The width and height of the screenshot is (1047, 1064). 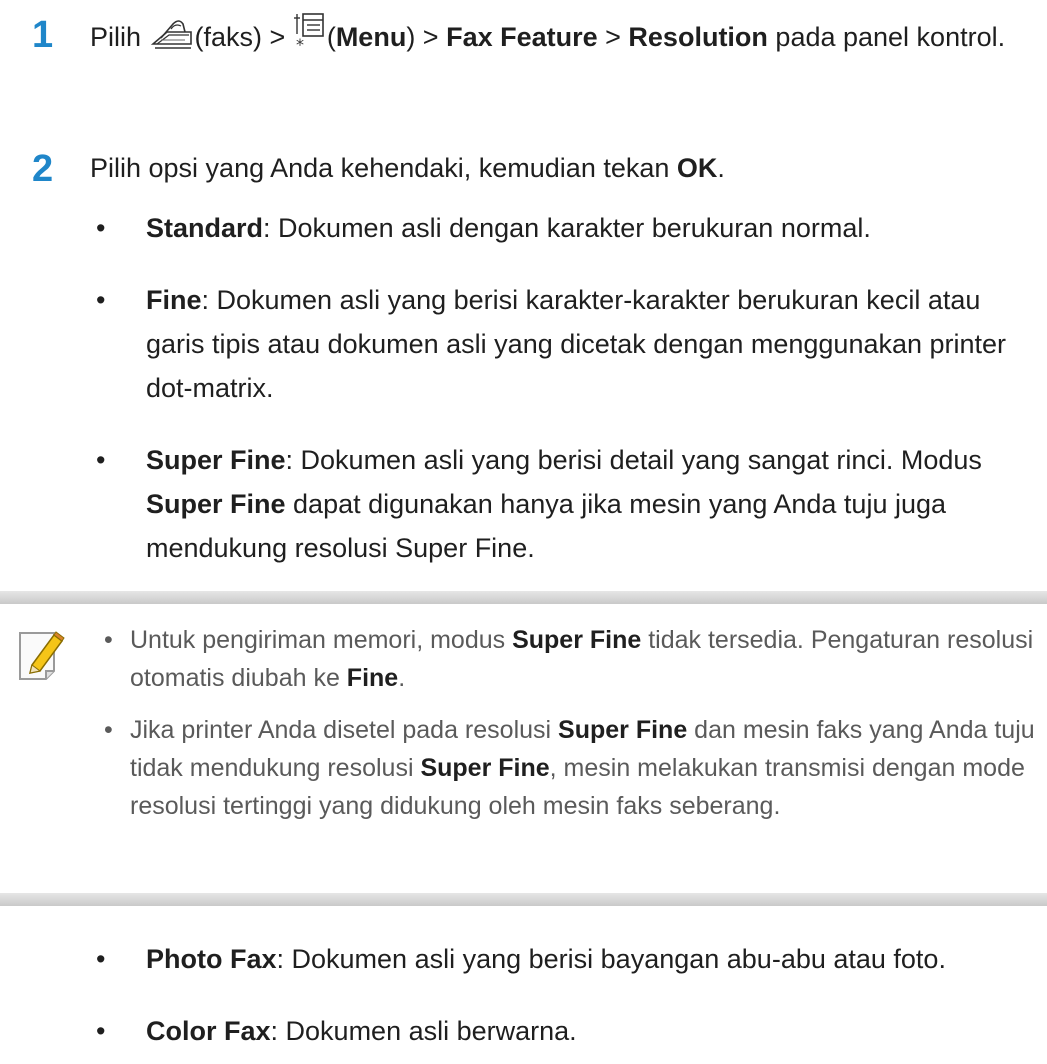 I want to click on ok-label: OK, so click(x=697, y=168).